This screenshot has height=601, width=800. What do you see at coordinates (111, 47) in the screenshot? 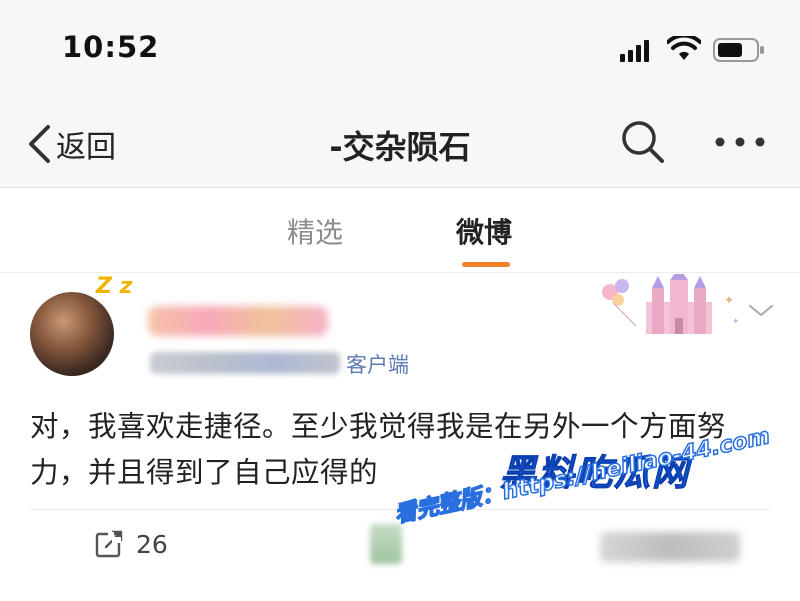
I see `status-time: 10:52` at bounding box center [111, 47].